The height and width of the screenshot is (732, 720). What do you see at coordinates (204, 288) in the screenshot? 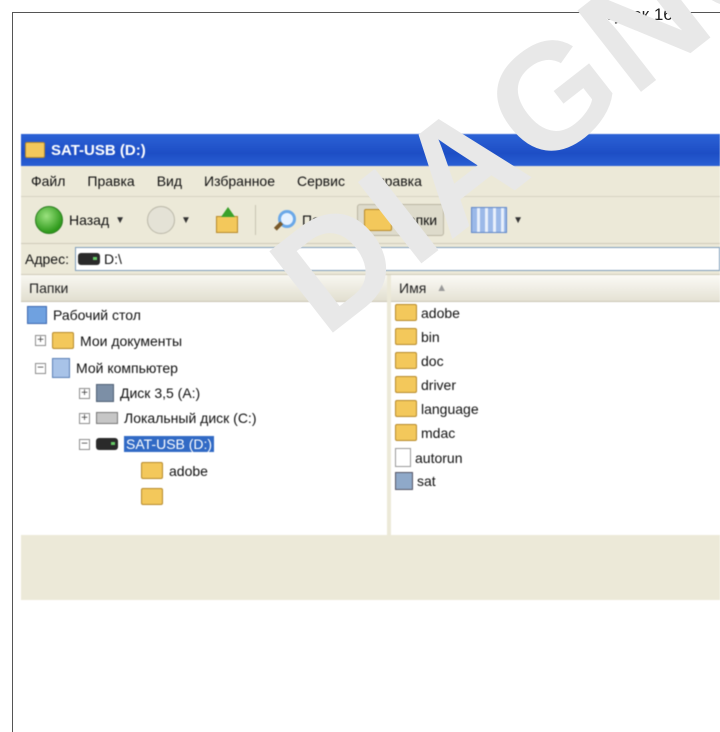
I see `folders-pane-header: Папки ✕` at bounding box center [204, 288].